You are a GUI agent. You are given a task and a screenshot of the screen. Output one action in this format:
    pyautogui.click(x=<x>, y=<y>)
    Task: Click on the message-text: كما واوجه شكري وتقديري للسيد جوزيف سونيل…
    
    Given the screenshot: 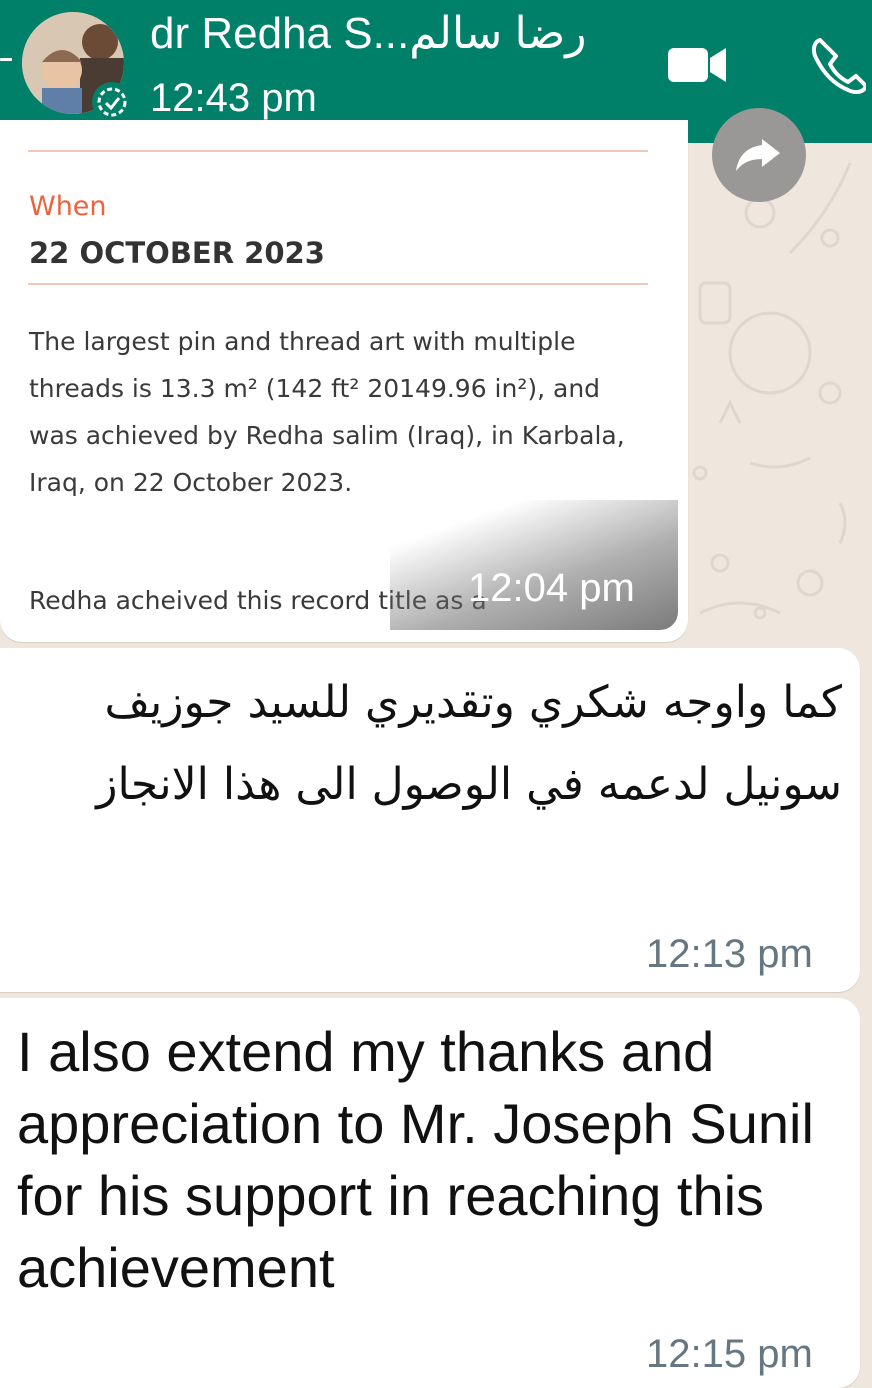 What is the action you would take?
    pyautogui.click(x=469, y=743)
    